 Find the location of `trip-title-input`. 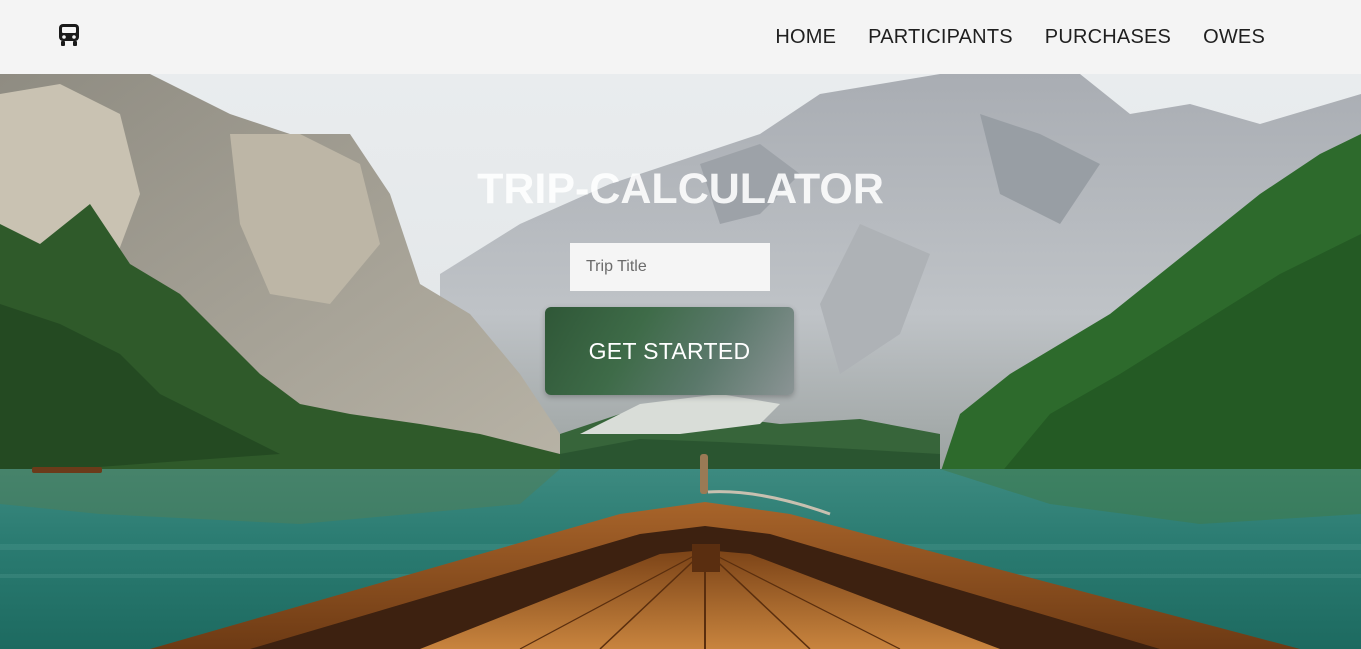

trip-title-input is located at coordinates (670, 267).